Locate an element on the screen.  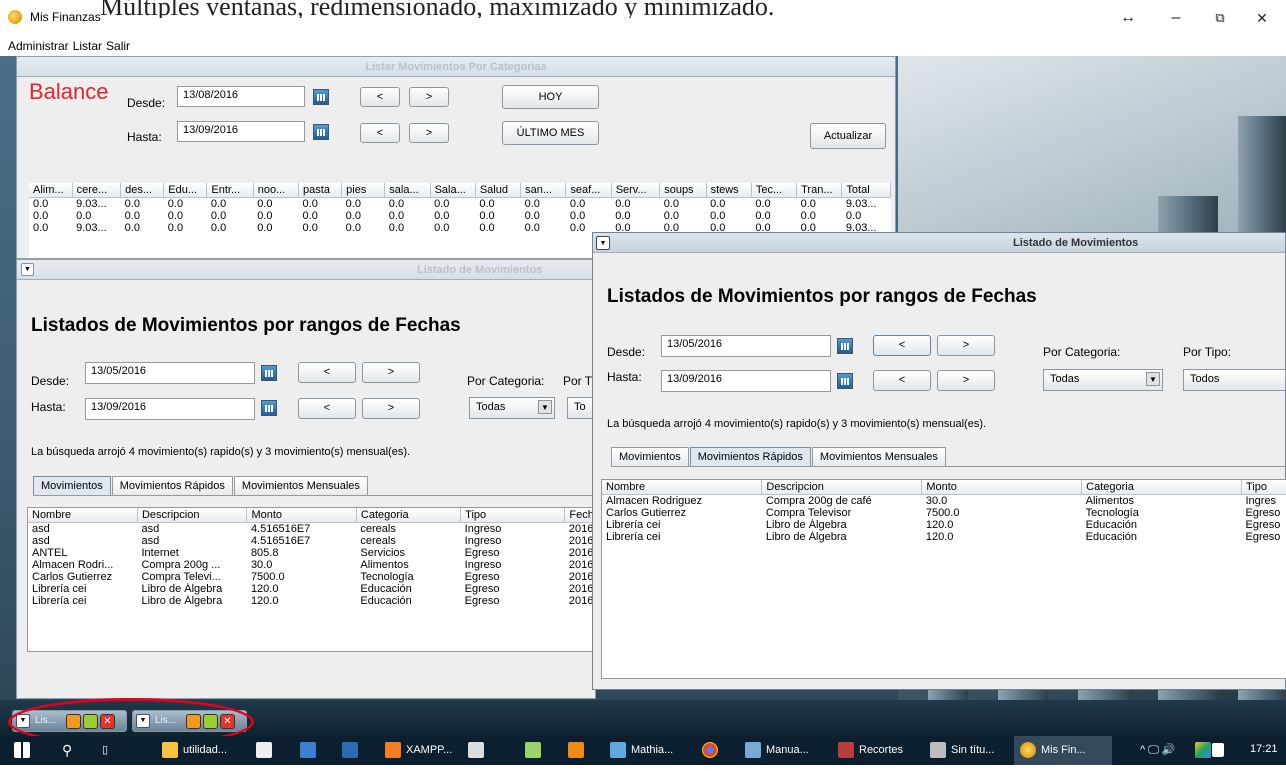
menu-administrar: Administrar is located at coordinates (38, 46).